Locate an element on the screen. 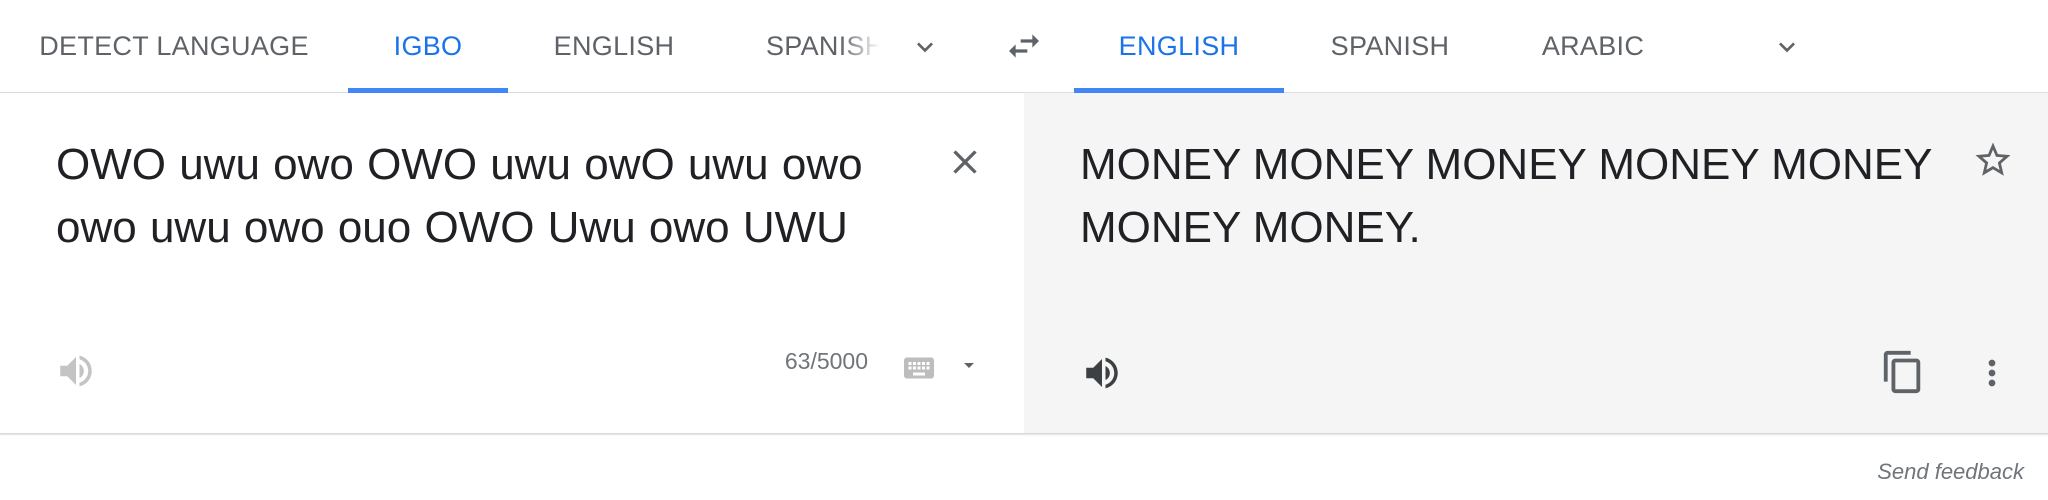  tab-label: DETECT LANGUAGE is located at coordinates (174, 45).